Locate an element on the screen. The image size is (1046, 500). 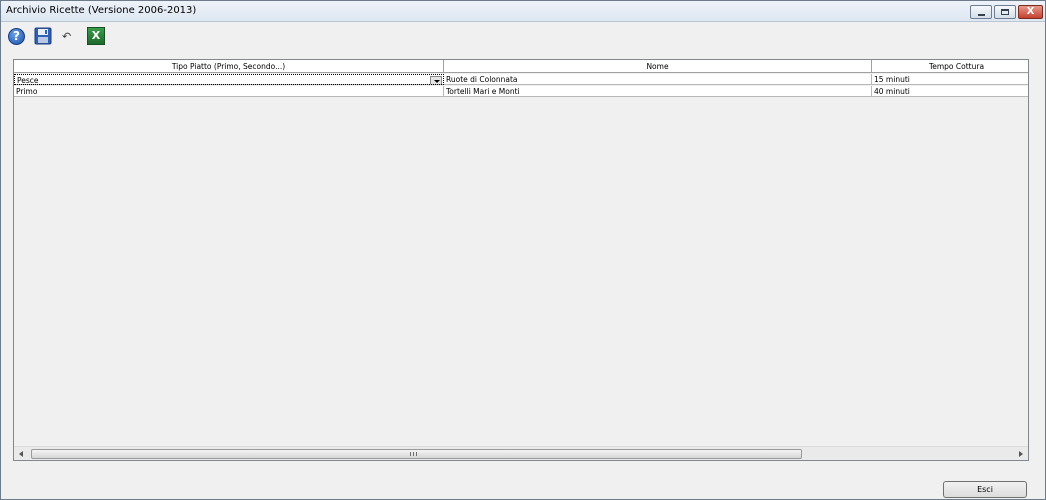
window-title: Archivio Ricette (Versione 2006-2013) is located at coordinates (101, 10).